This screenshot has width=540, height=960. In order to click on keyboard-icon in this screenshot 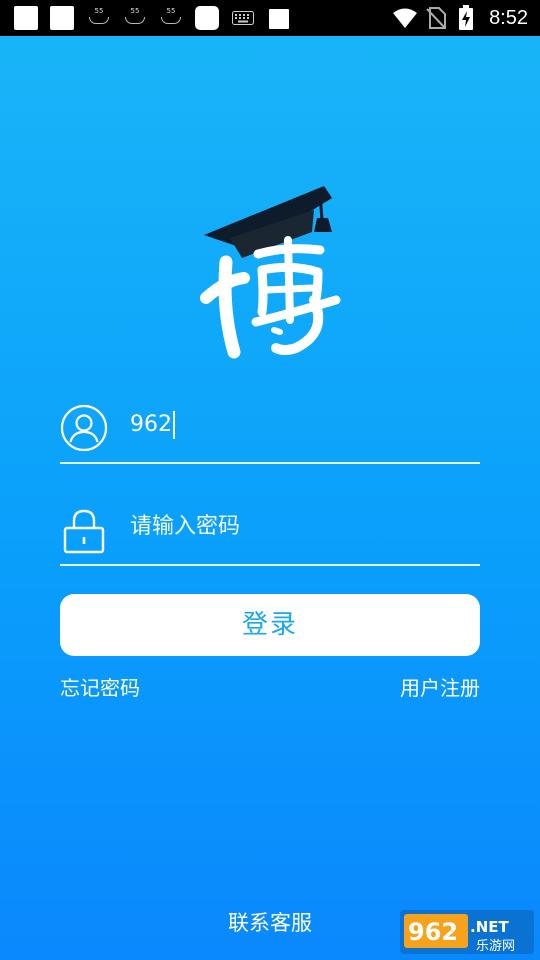, I will do `click(243, 18)`.